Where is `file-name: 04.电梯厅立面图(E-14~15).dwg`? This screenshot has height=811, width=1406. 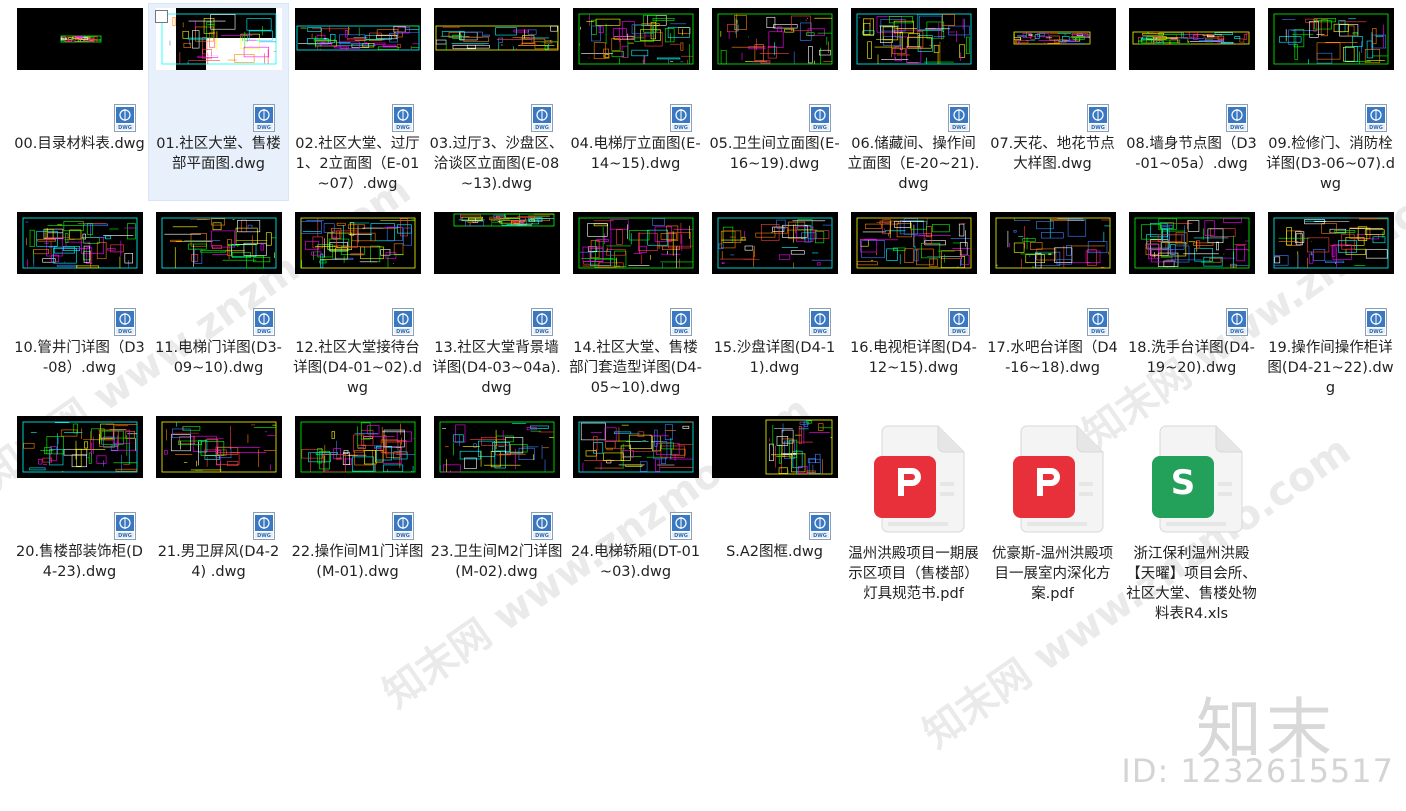 file-name: 04.电梯厅立面图(E-14~15).dwg is located at coordinates (635, 154).